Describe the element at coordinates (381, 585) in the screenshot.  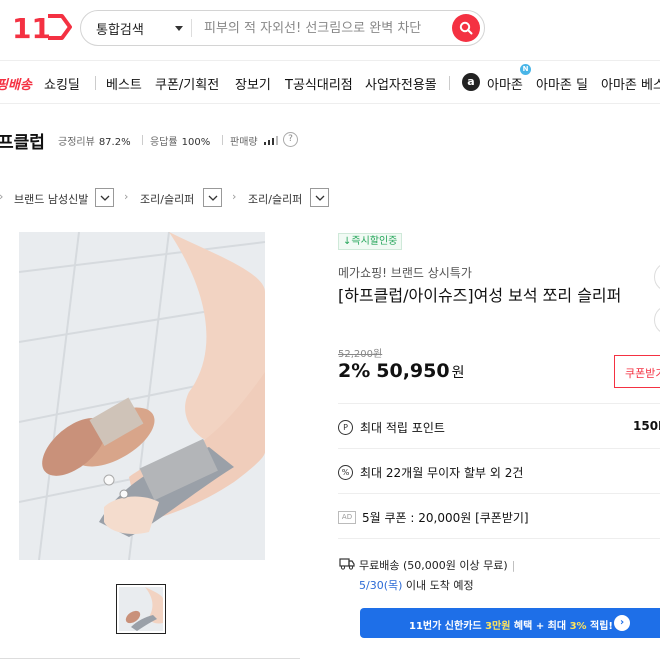
I see `arrival-date: 5/30(목)` at that location.